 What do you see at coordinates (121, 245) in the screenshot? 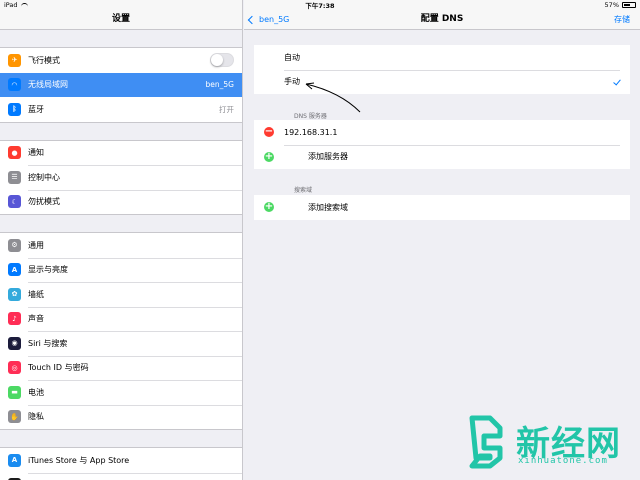
I see `sidebar-item: ⚙ 通用` at bounding box center [121, 245].